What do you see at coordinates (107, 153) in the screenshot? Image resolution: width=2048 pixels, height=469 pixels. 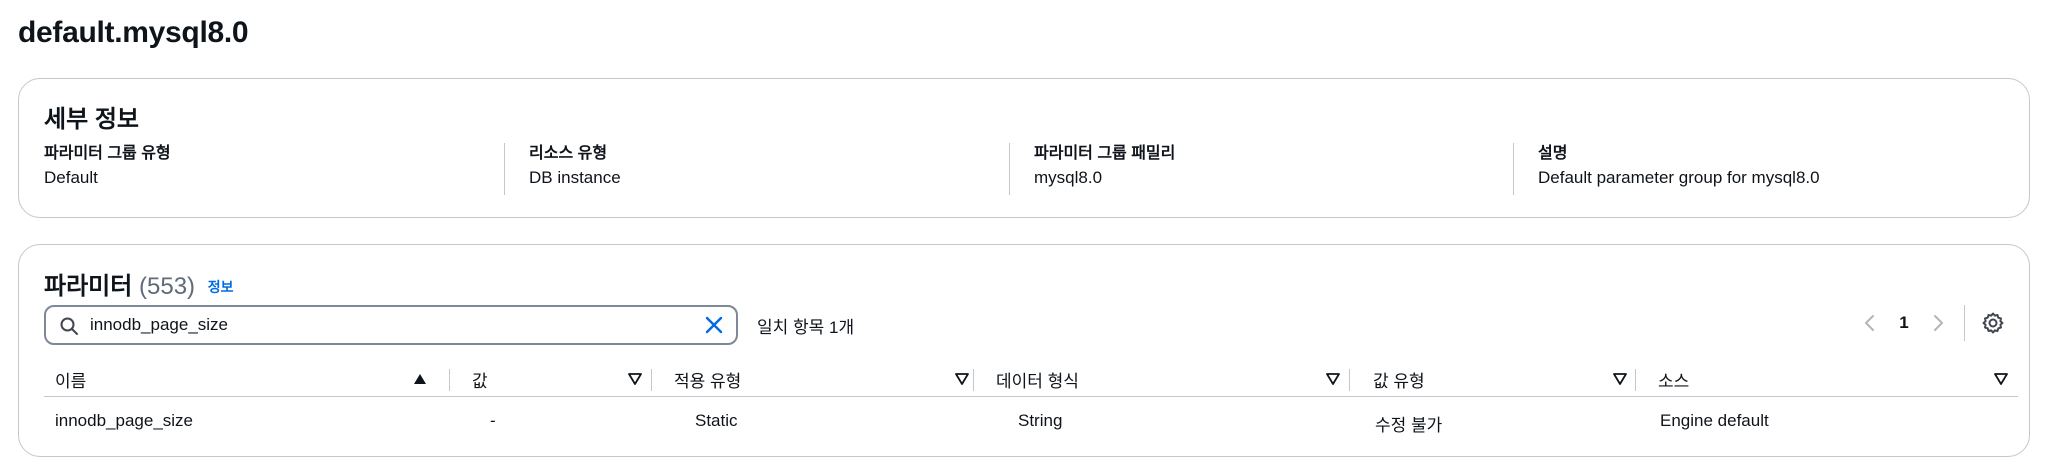 I see `detail-label: 파라미터 그룹 유형` at bounding box center [107, 153].